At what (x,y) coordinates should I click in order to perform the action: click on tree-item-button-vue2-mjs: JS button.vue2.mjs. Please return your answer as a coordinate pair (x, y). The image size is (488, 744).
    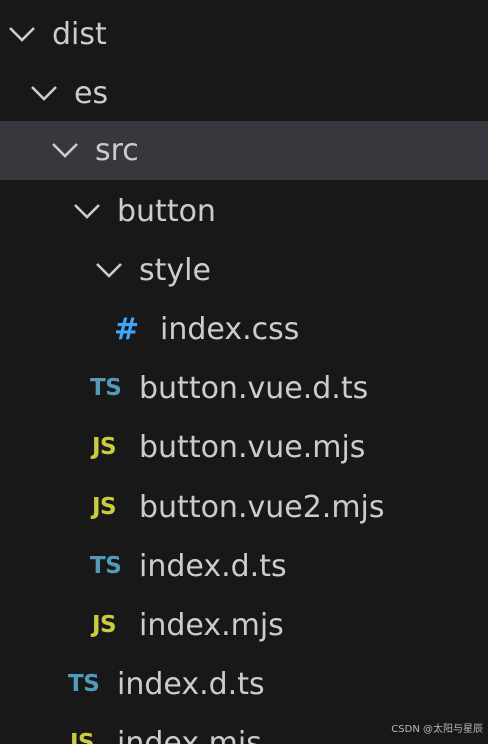
    Looking at the image, I should click on (244, 507).